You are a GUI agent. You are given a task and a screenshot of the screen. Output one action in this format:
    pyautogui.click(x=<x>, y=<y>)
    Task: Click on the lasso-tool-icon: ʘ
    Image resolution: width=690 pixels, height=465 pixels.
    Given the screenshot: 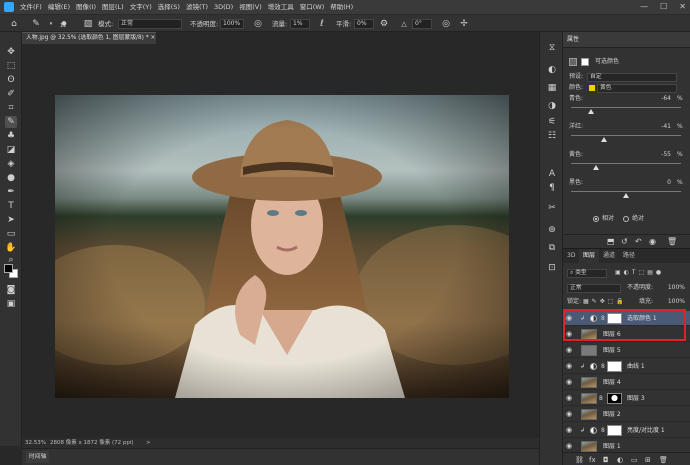 What is the action you would take?
    pyautogui.click(x=11, y=80)
    